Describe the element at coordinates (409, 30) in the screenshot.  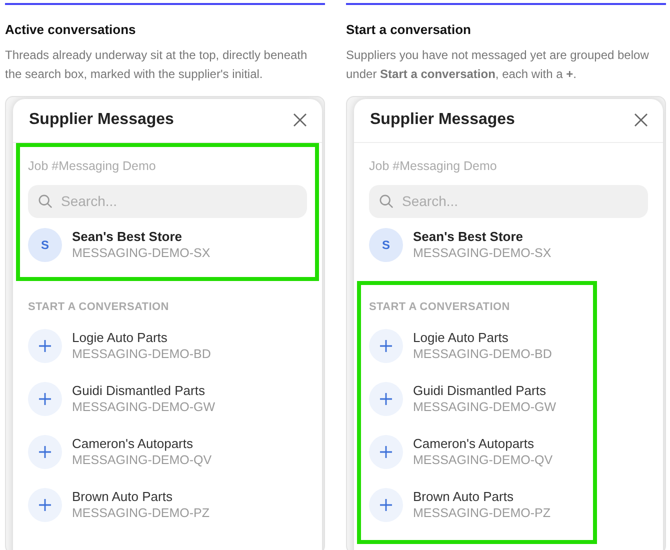
I see `section-heading: Start a conversation` at that location.